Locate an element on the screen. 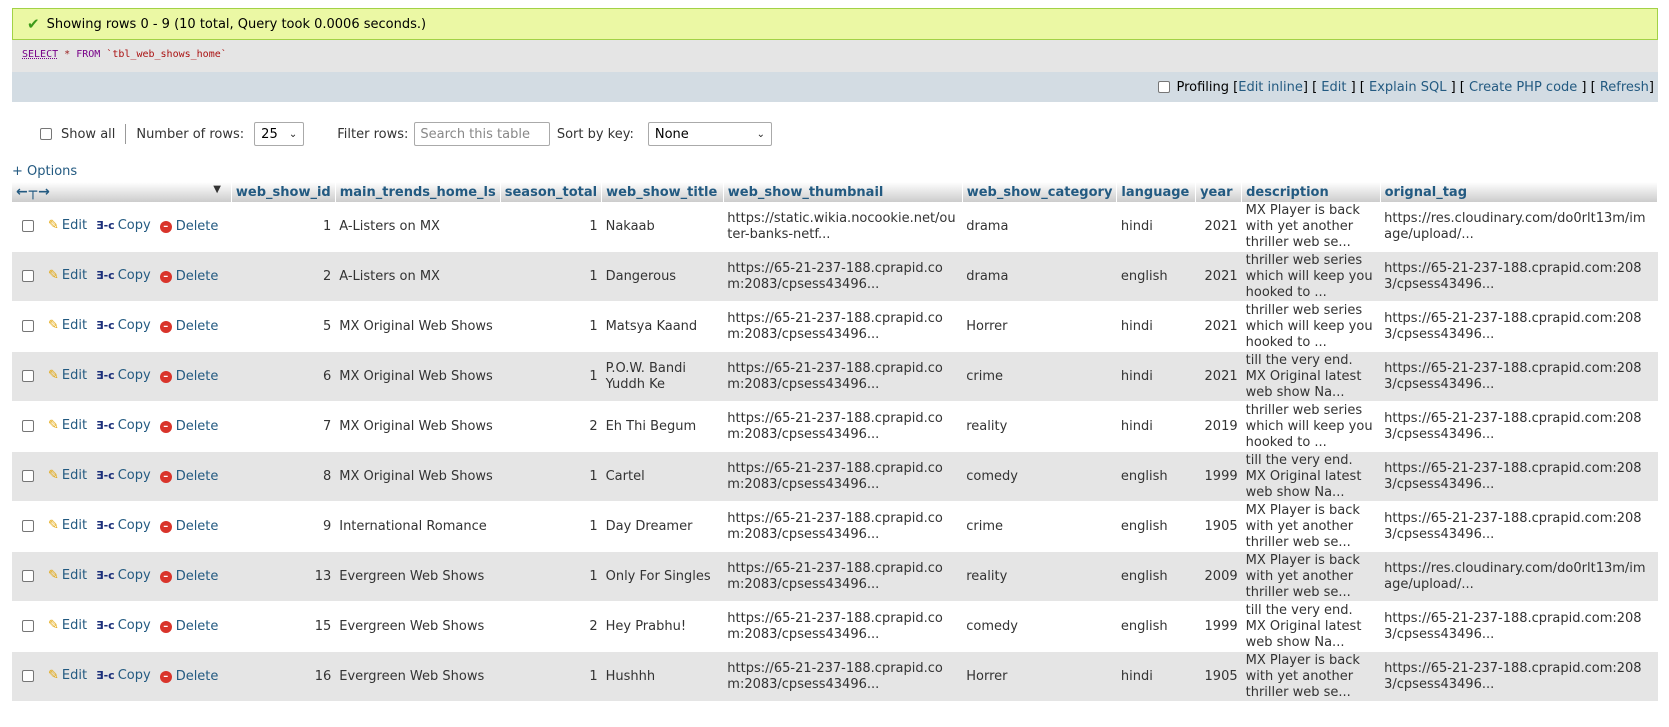 The width and height of the screenshot is (1669, 727). column-header-web-show-id: web_show_id is located at coordinates (283, 192).